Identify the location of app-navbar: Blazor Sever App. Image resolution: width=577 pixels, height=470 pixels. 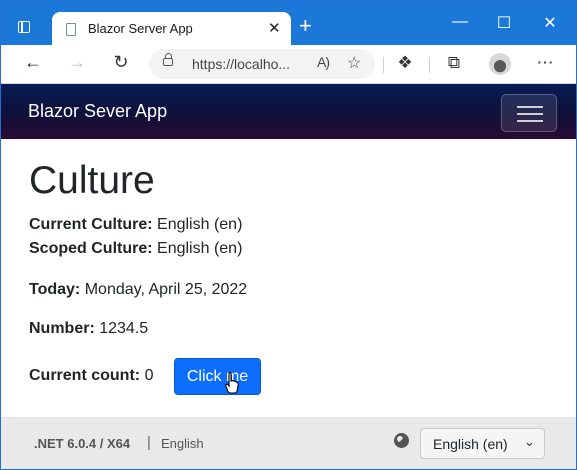
(288, 111).